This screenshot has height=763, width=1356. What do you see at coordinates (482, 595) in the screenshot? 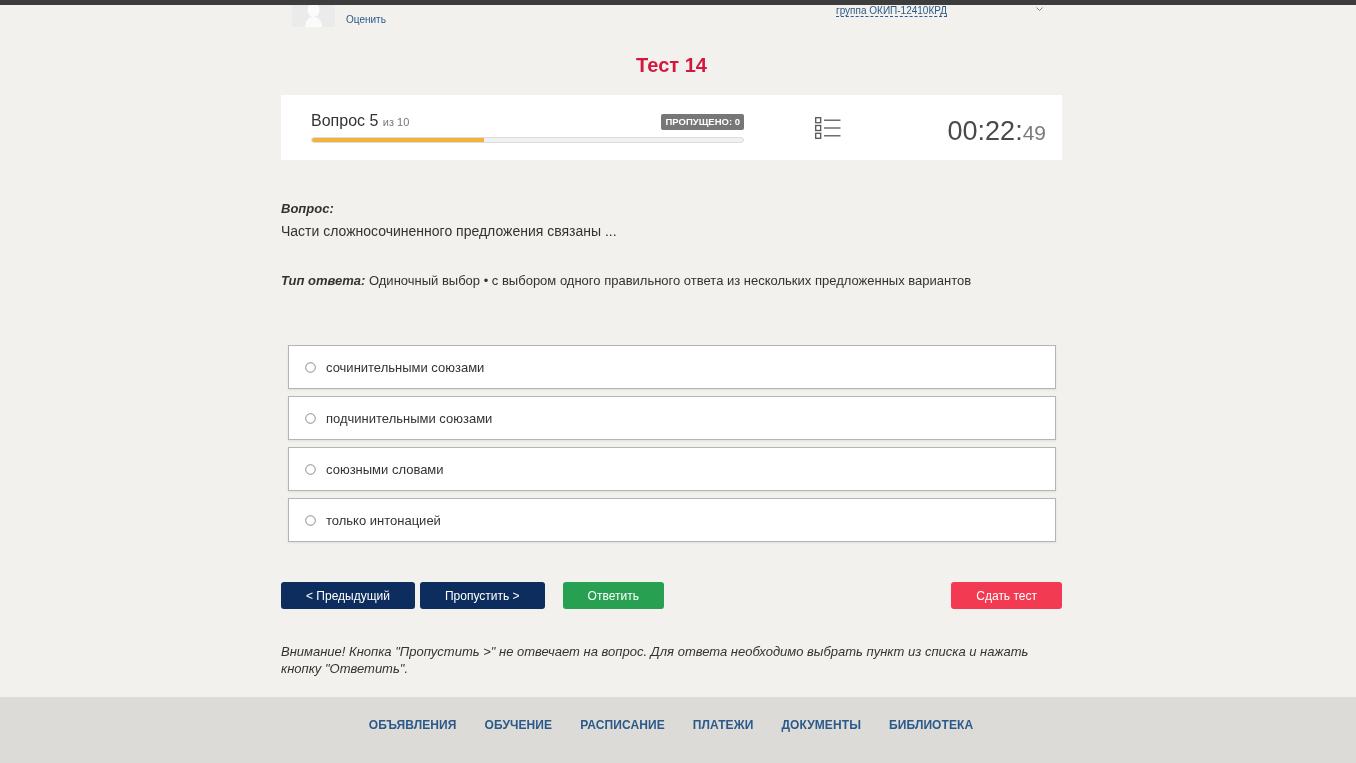
I see `nav-button: Пропустить >` at bounding box center [482, 595].